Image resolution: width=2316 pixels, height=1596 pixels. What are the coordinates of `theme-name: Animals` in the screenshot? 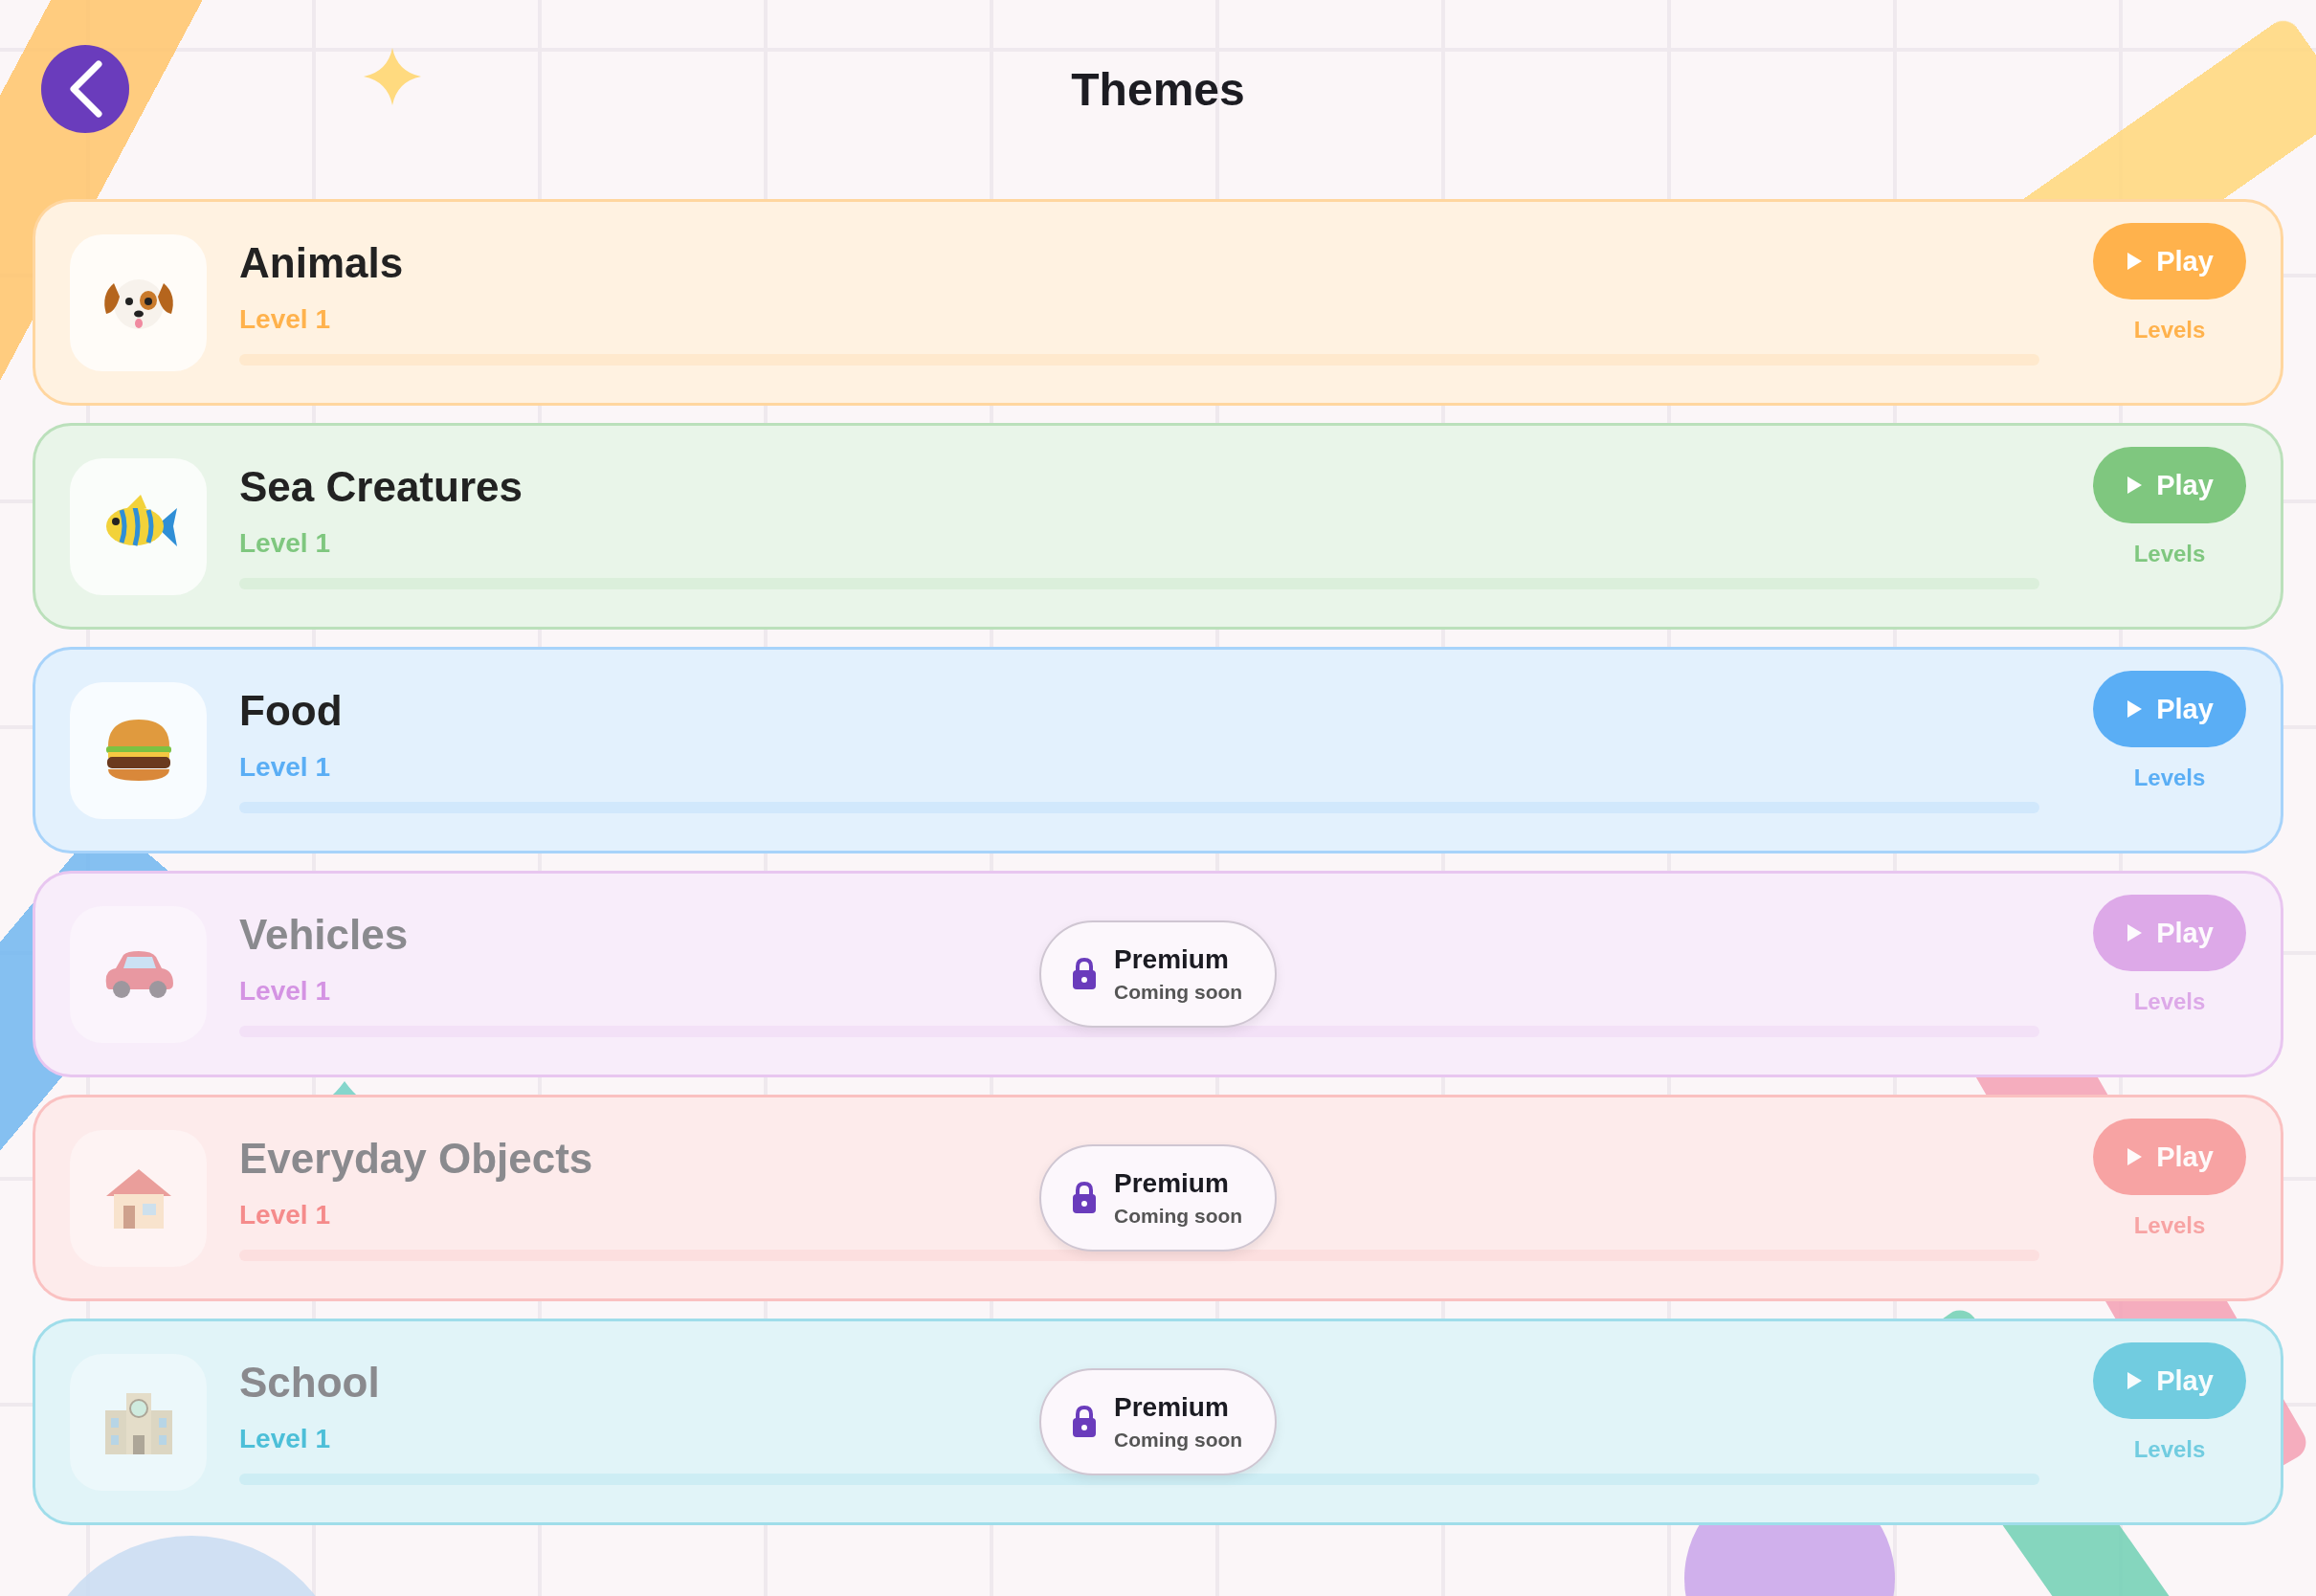 It's located at (321, 263).